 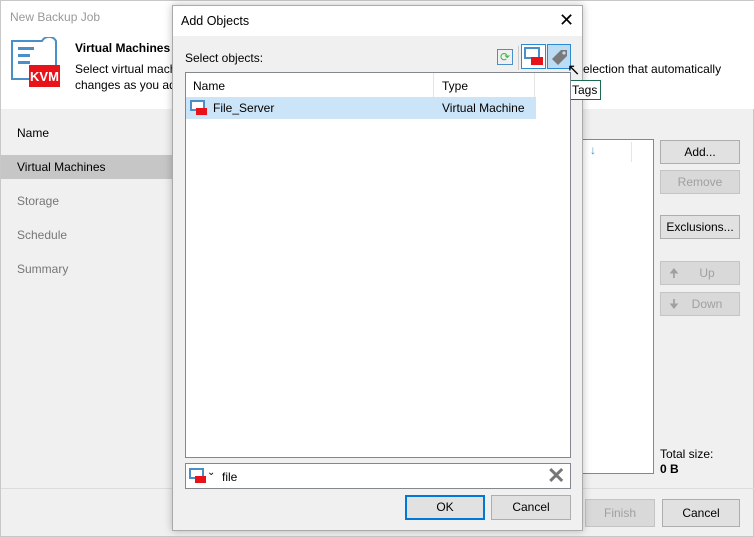 I want to click on dialog-cancel-button: Cancel, so click(x=531, y=507).